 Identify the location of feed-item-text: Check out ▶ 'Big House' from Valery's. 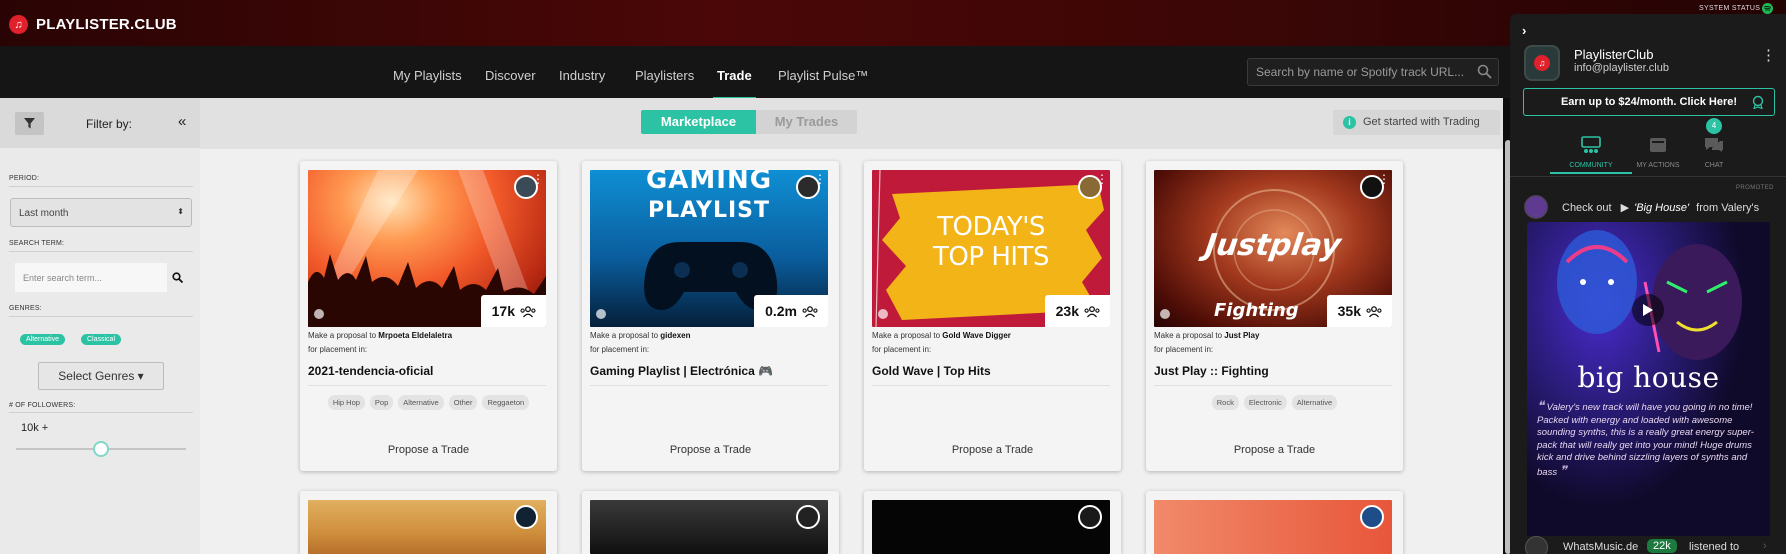
(1660, 207).